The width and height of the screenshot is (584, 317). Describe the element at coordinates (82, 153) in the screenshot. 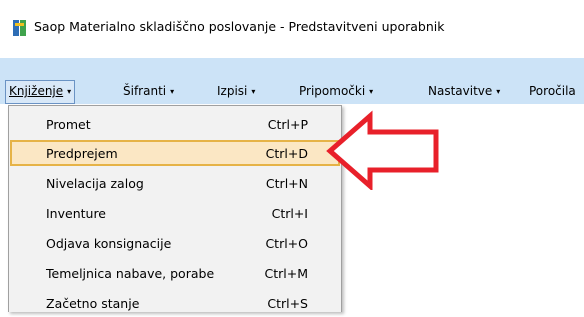

I see `menu-item-label: Predprejem` at that location.